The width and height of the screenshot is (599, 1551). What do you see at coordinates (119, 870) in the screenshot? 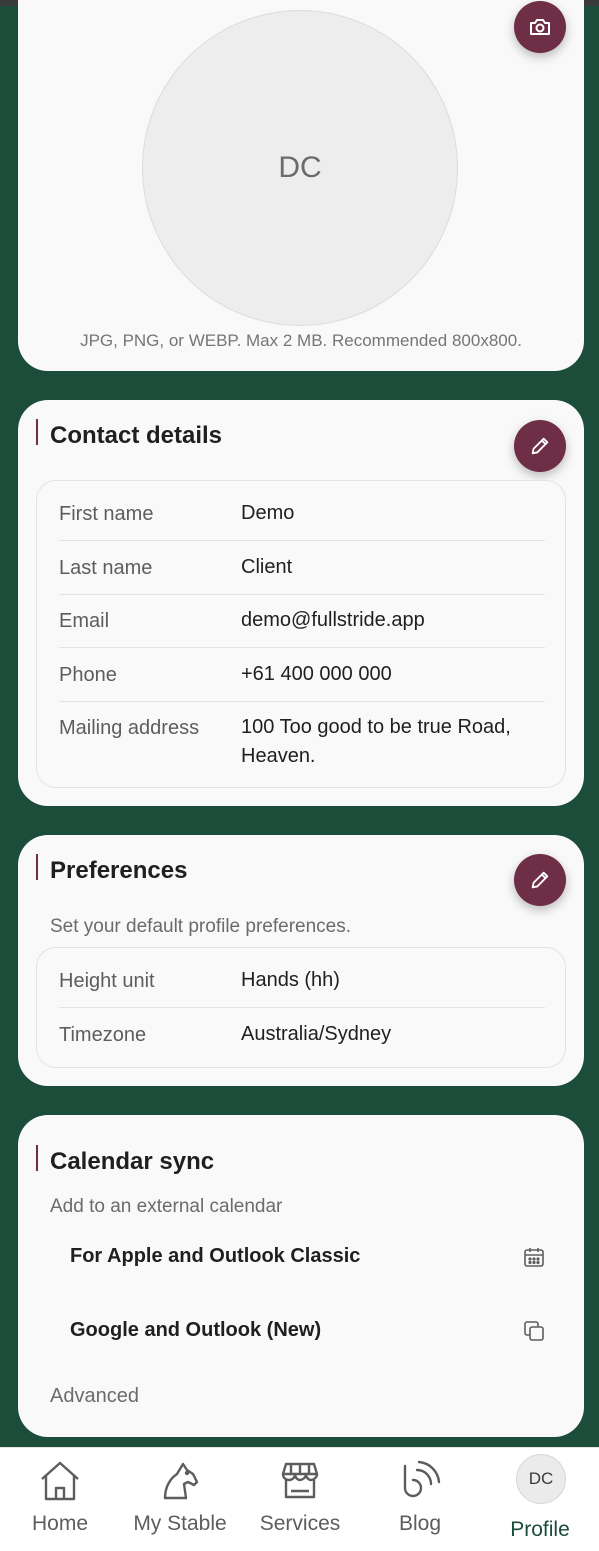
I see `preferences-title: Preferences` at bounding box center [119, 870].